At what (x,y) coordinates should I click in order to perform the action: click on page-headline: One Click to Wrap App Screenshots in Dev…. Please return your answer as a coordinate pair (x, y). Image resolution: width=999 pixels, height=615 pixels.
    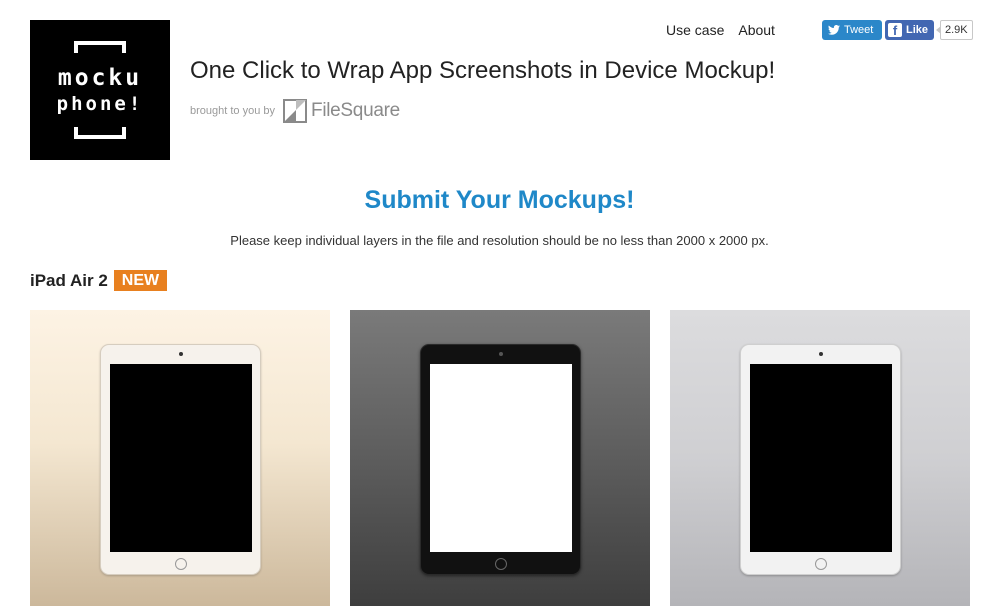
    Looking at the image, I should click on (483, 70).